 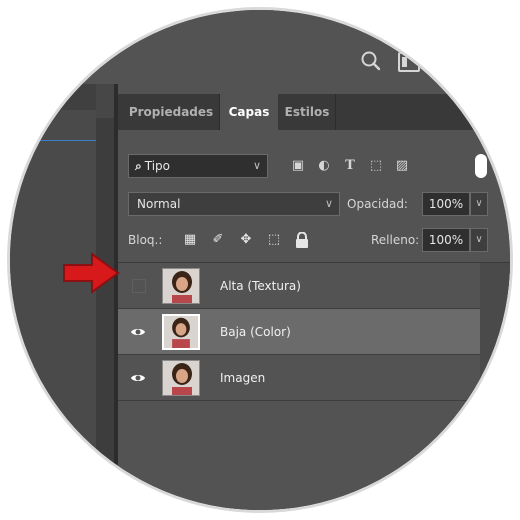 I want to click on layer-row: Alta (Textura), so click(x=299, y=286).